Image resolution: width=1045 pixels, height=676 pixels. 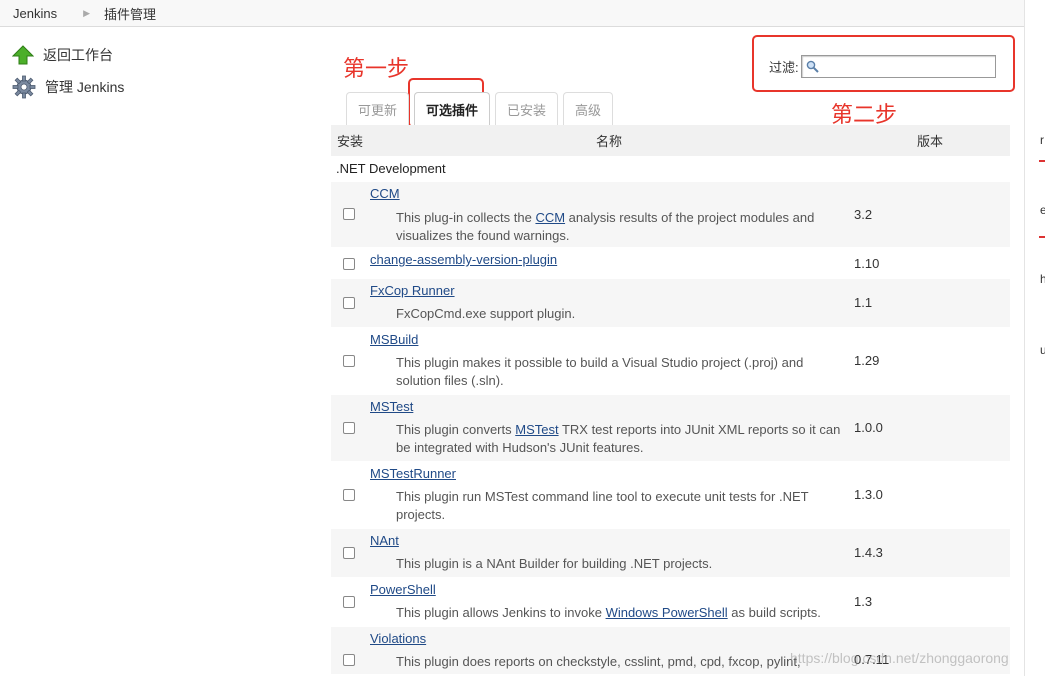 What do you see at coordinates (391, 406) in the screenshot?
I see `plugin-name-link: MSTest` at bounding box center [391, 406].